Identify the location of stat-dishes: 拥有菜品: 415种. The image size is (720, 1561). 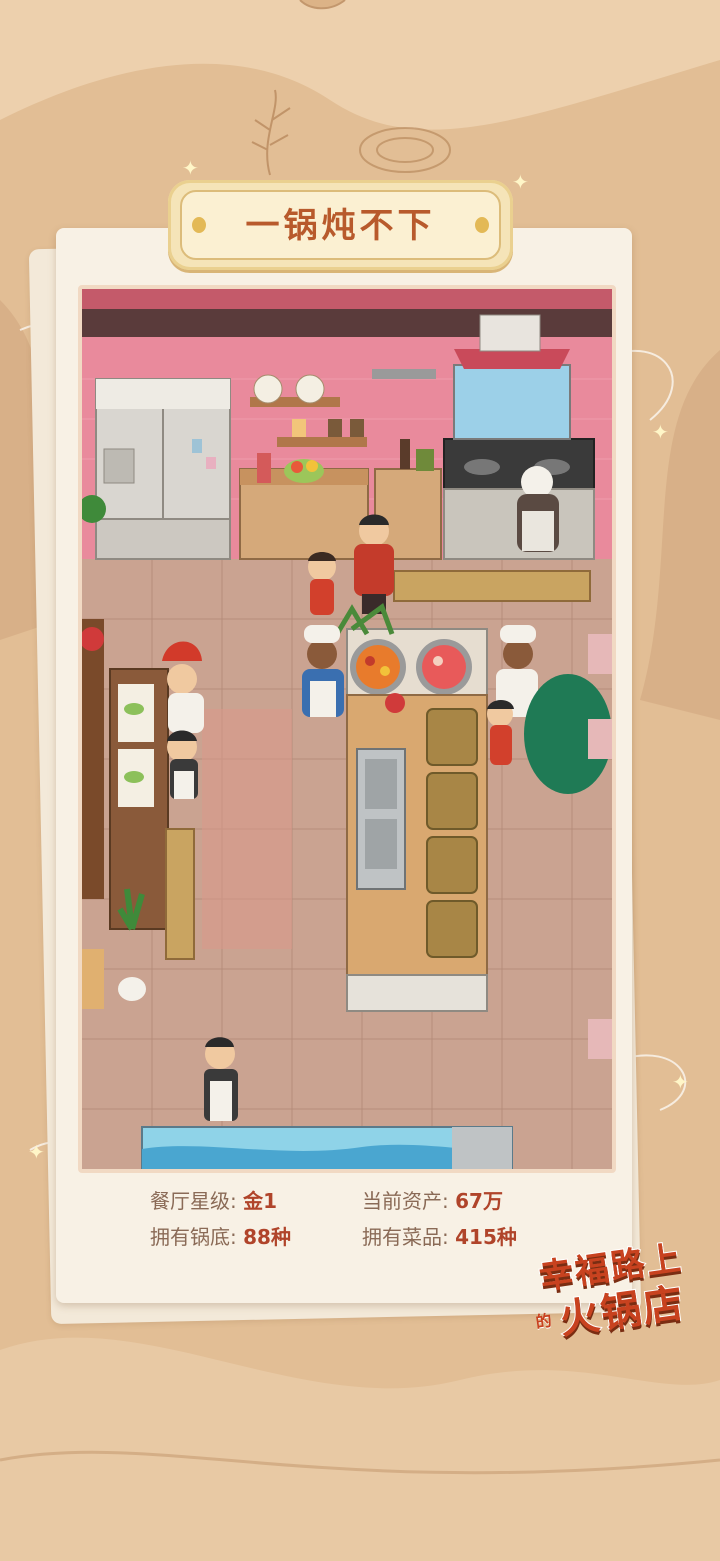
(439, 1237).